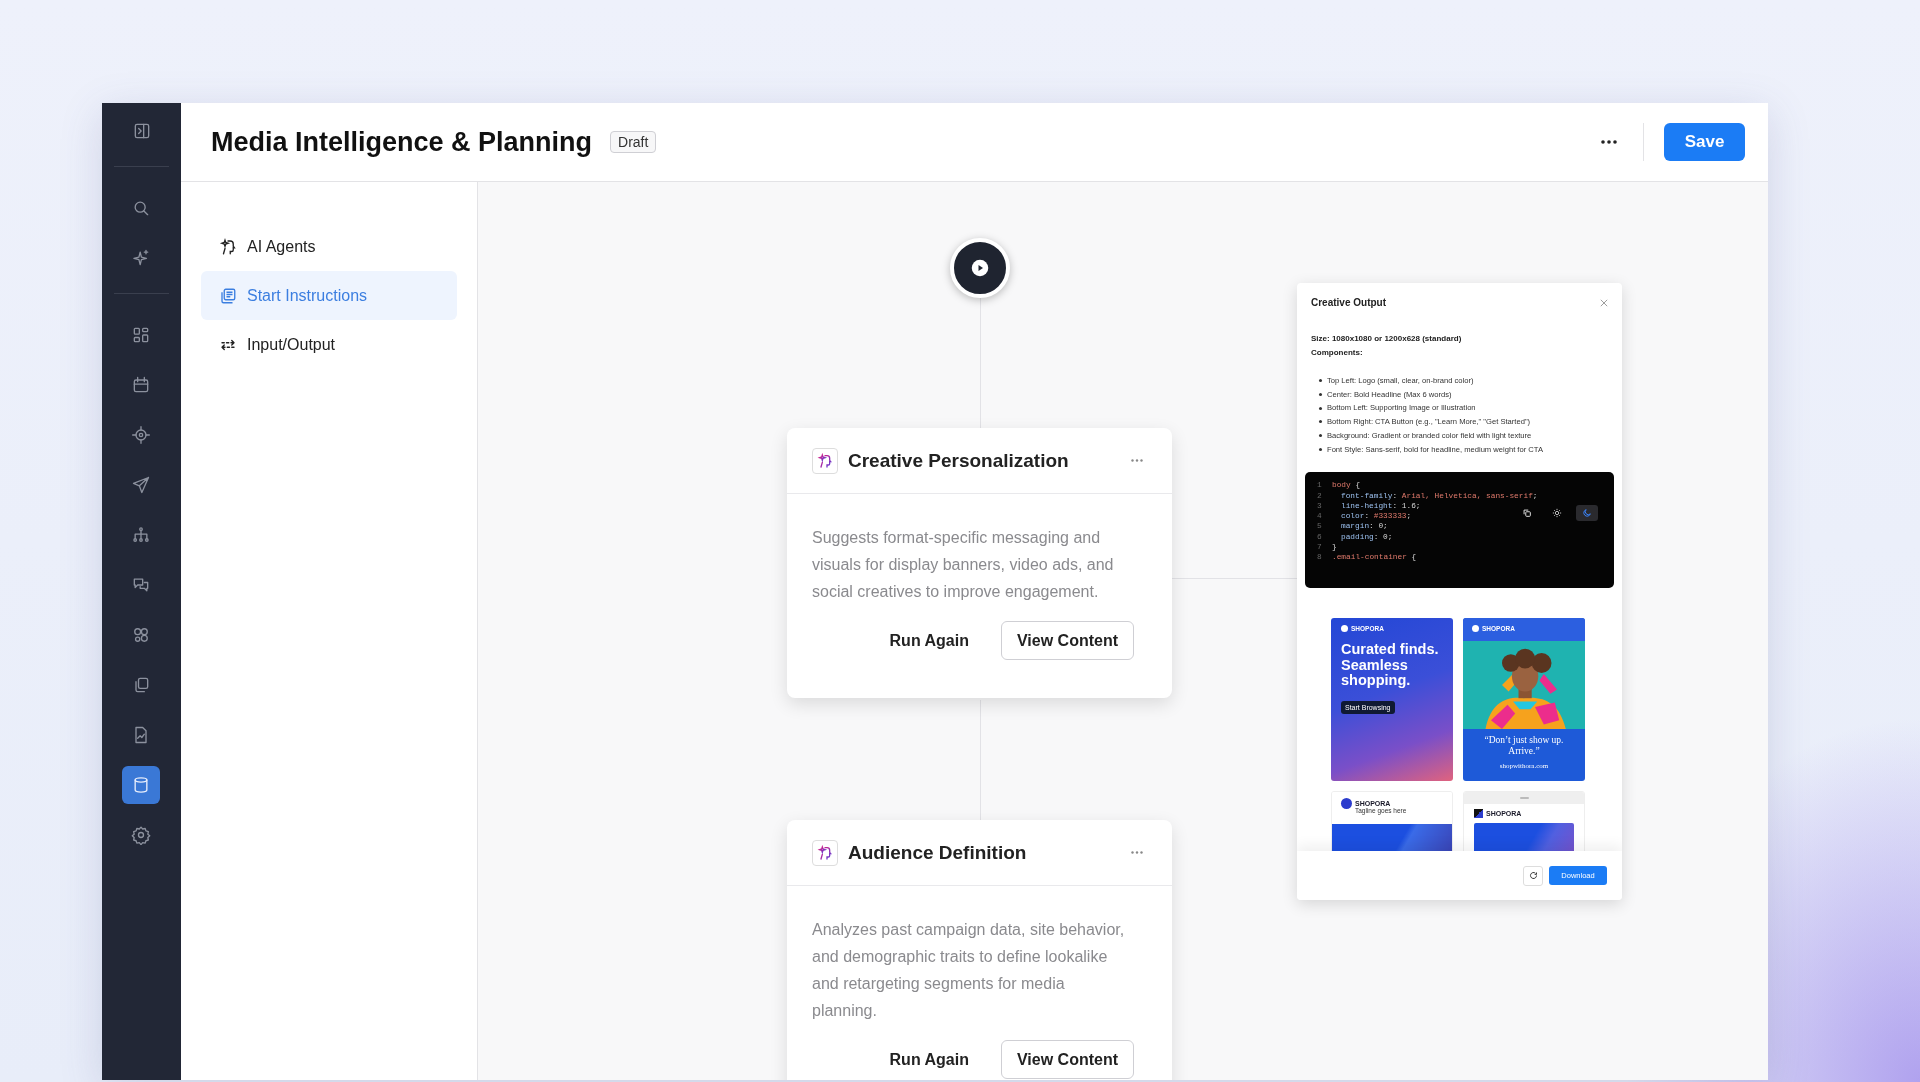 This screenshot has width=1920, height=1082. I want to click on nav-item: AI Agents, so click(329, 246).